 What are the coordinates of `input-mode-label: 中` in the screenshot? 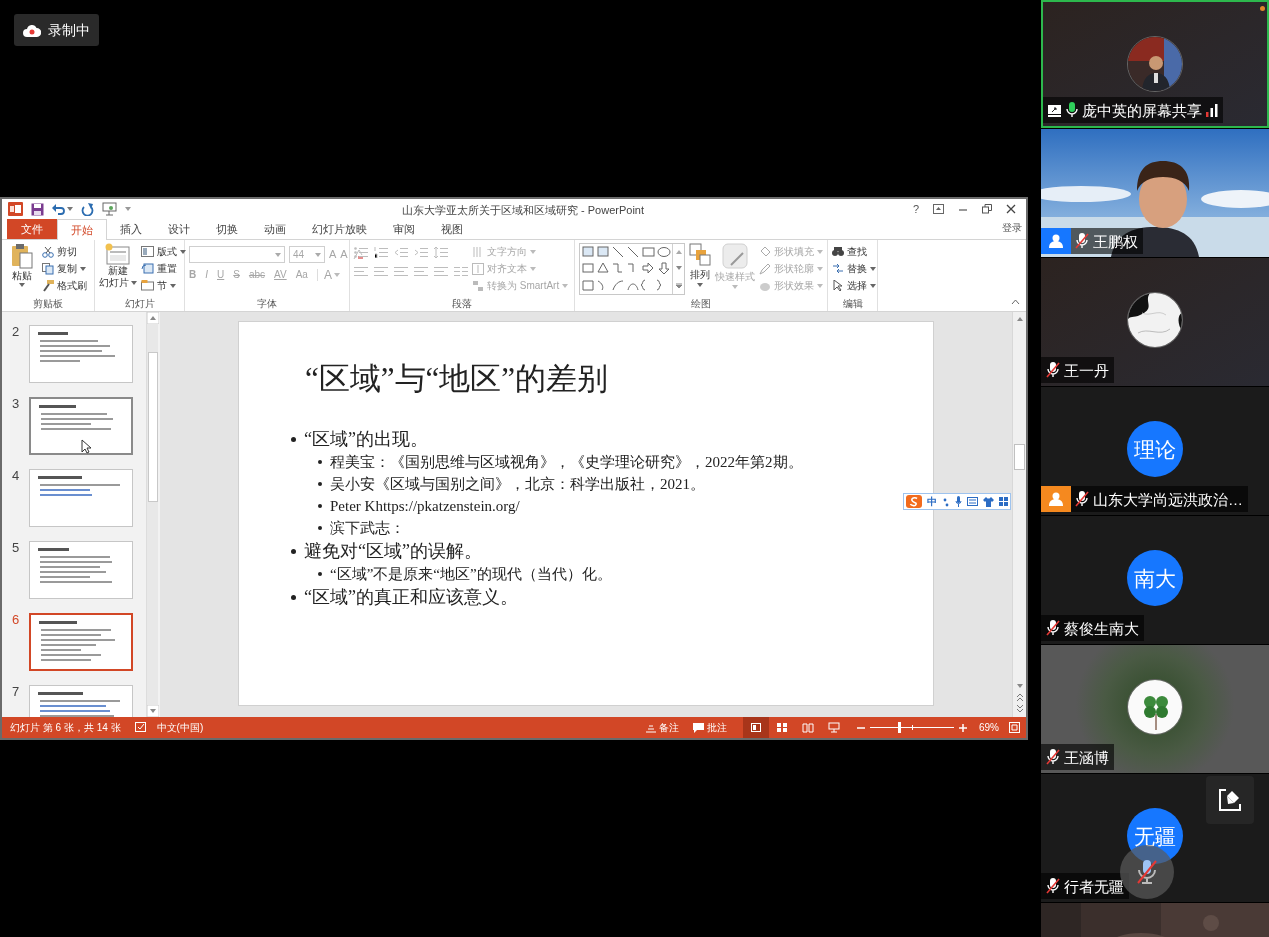 It's located at (932, 501).